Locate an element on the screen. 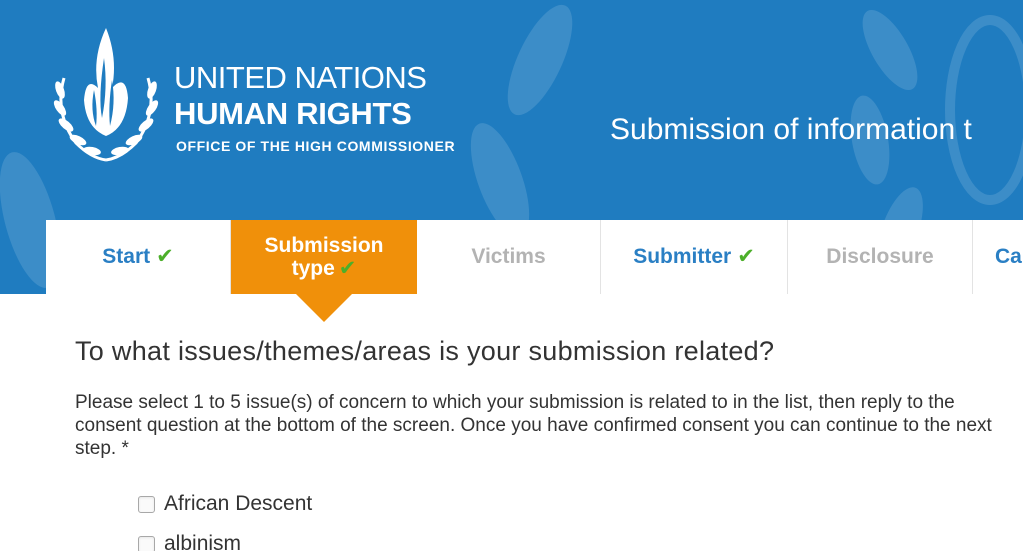 The image size is (1023, 551). step-next-truncated: Ca is located at coordinates (998, 257).